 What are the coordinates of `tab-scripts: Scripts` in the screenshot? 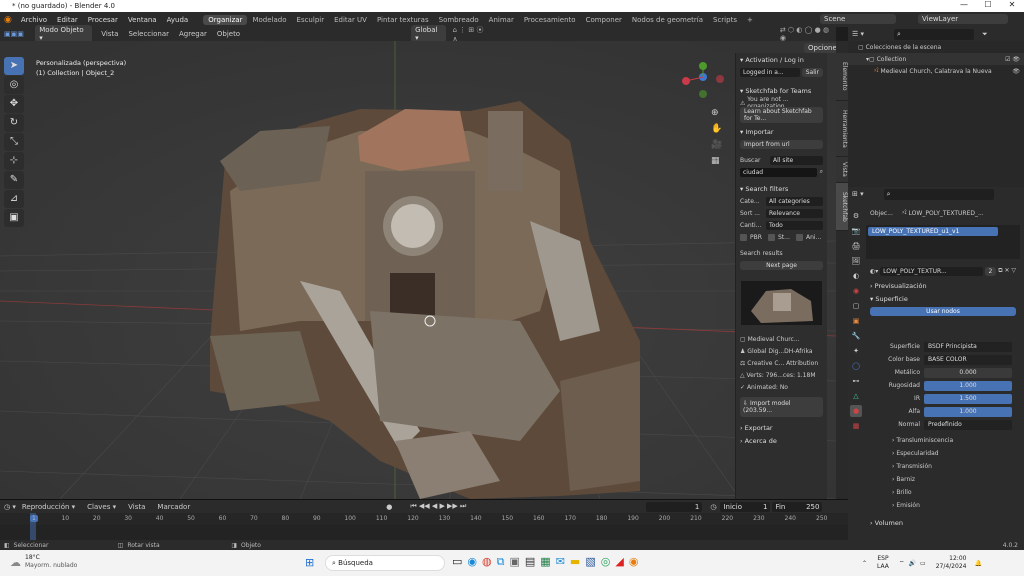 It's located at (725, 20).